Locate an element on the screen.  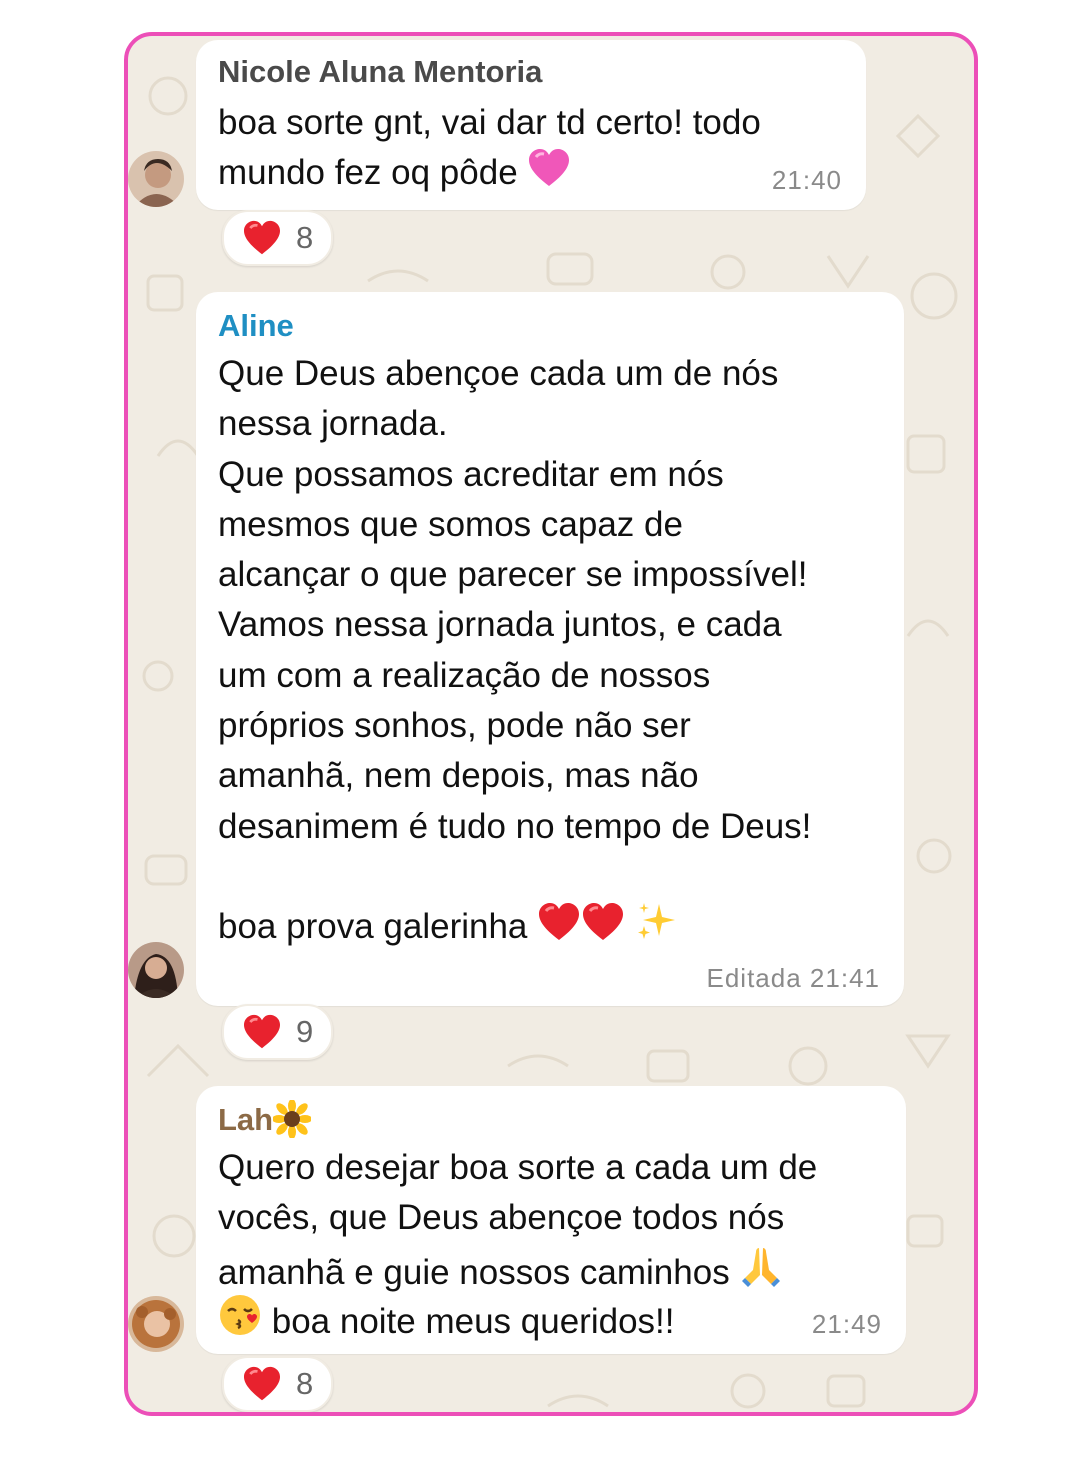
message-last-line: boa noite meus queridos!! is located at coordinates (446, 1322).